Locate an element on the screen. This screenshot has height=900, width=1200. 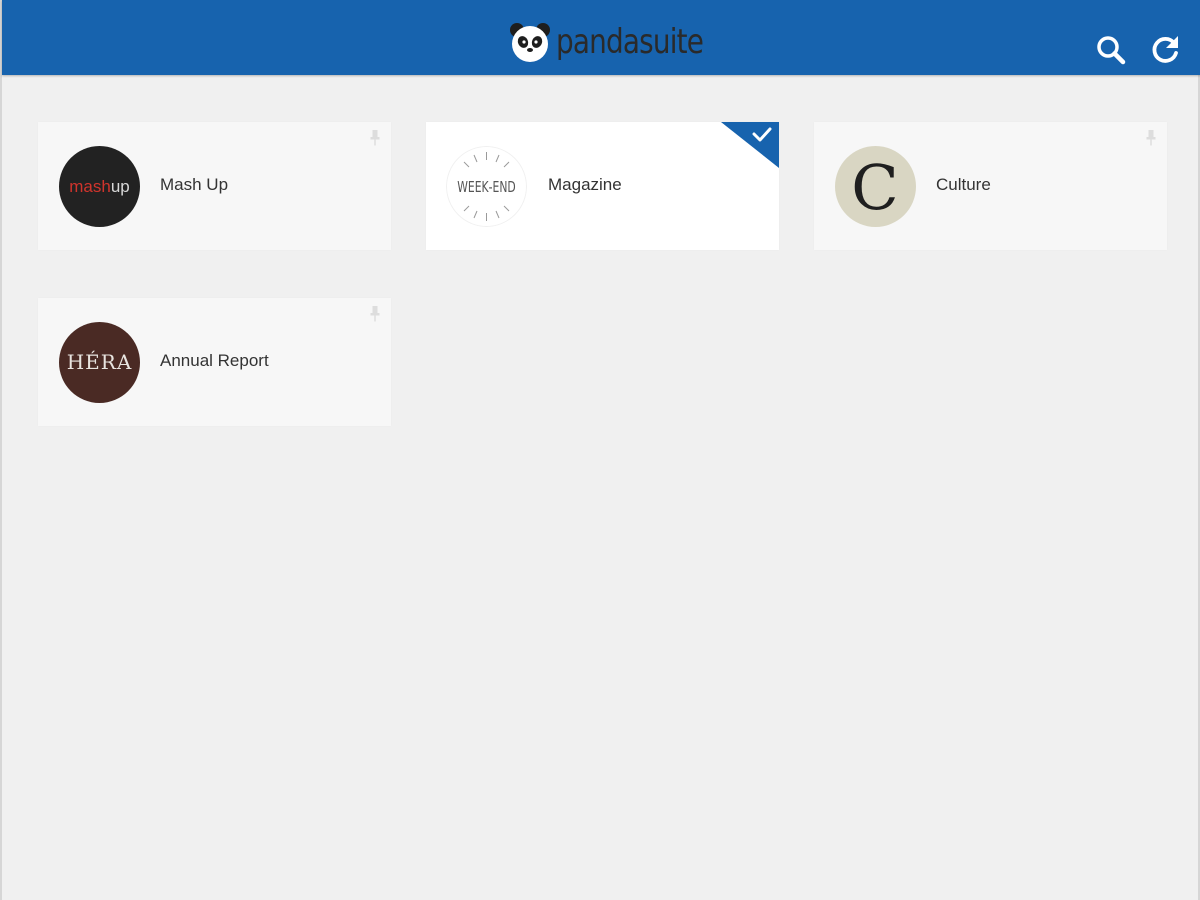
search-button is located at coordinates (1111, 50).